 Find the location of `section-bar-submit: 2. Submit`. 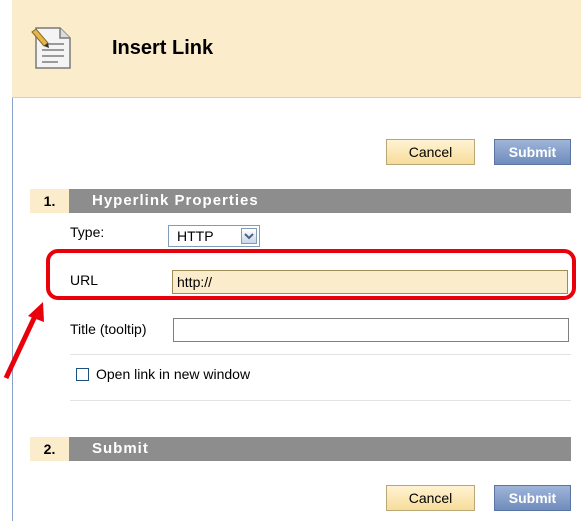

section-bar-submit: 2. Submit is located at coordinates (300, 449).